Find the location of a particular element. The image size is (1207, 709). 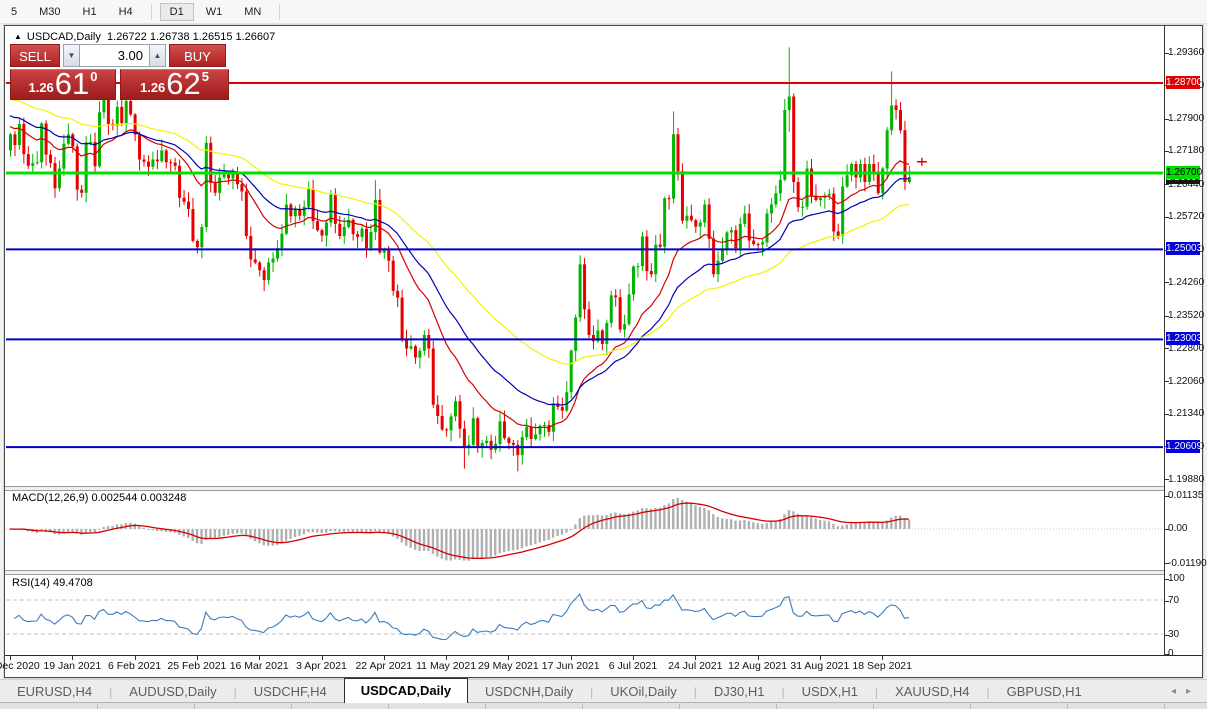

price-tick-label: 1.19880 is located at coordinates (1186, 479).